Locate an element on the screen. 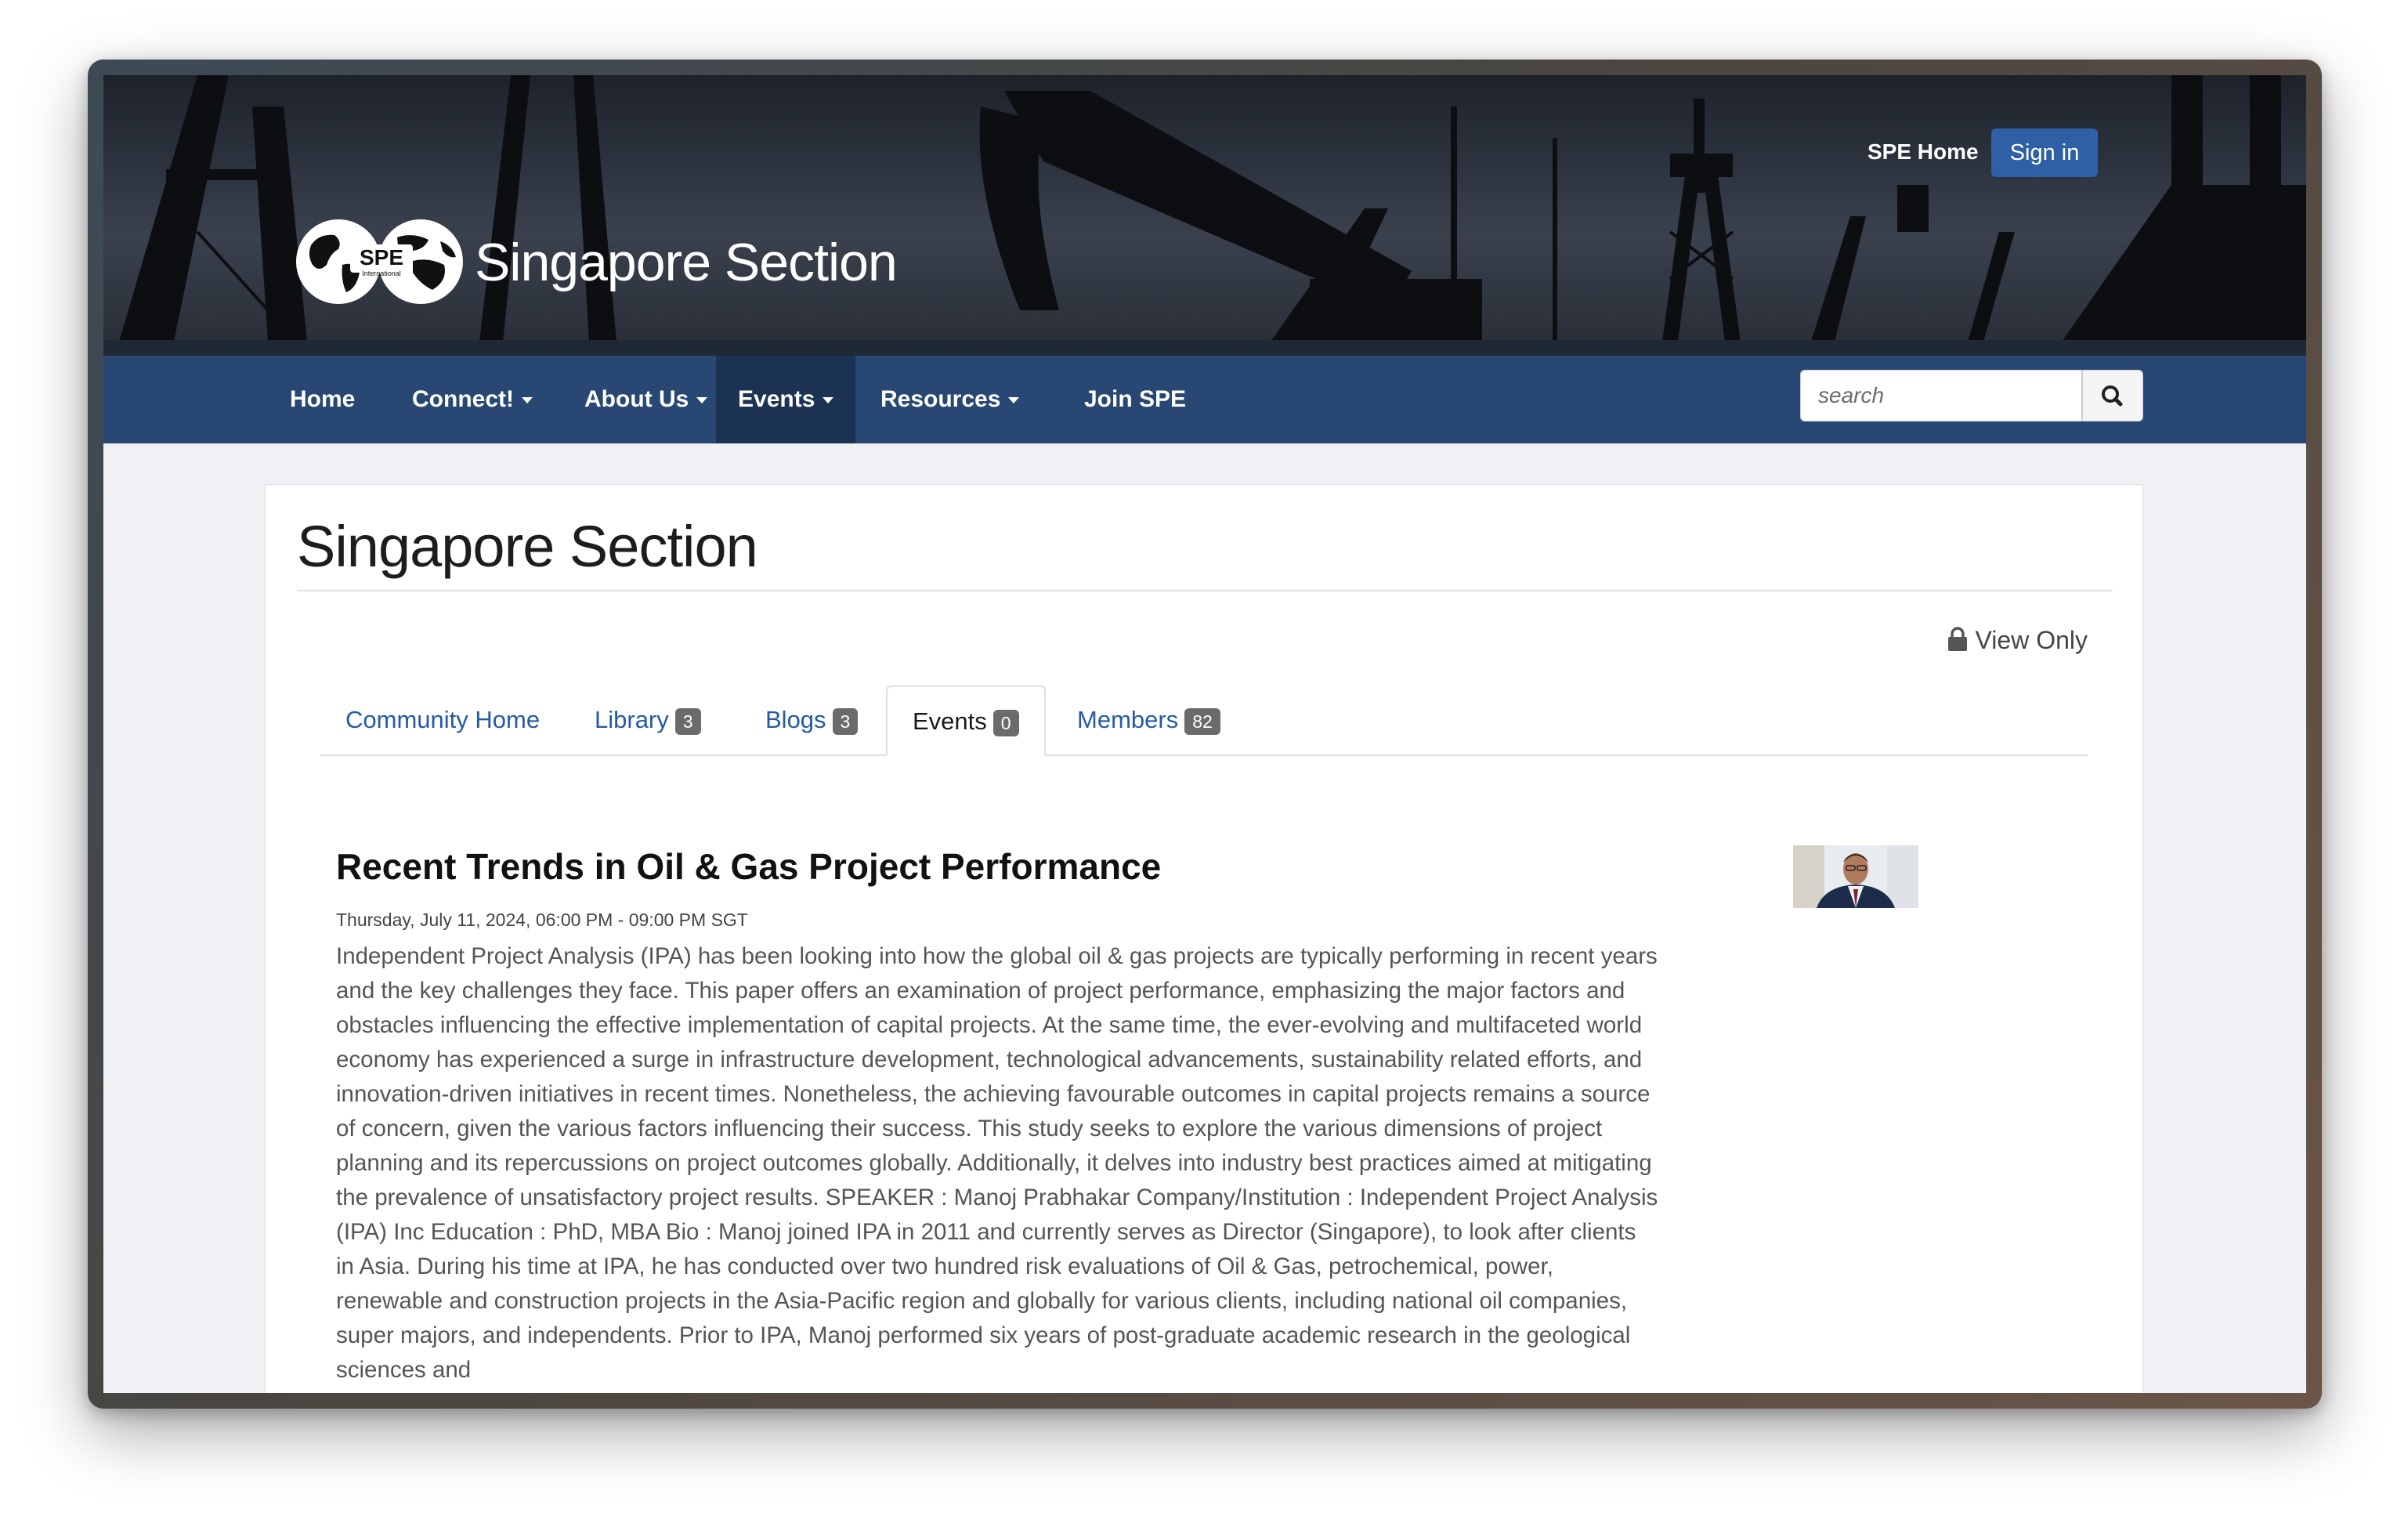  tab-label: Events is located at coordinates (950, 721).